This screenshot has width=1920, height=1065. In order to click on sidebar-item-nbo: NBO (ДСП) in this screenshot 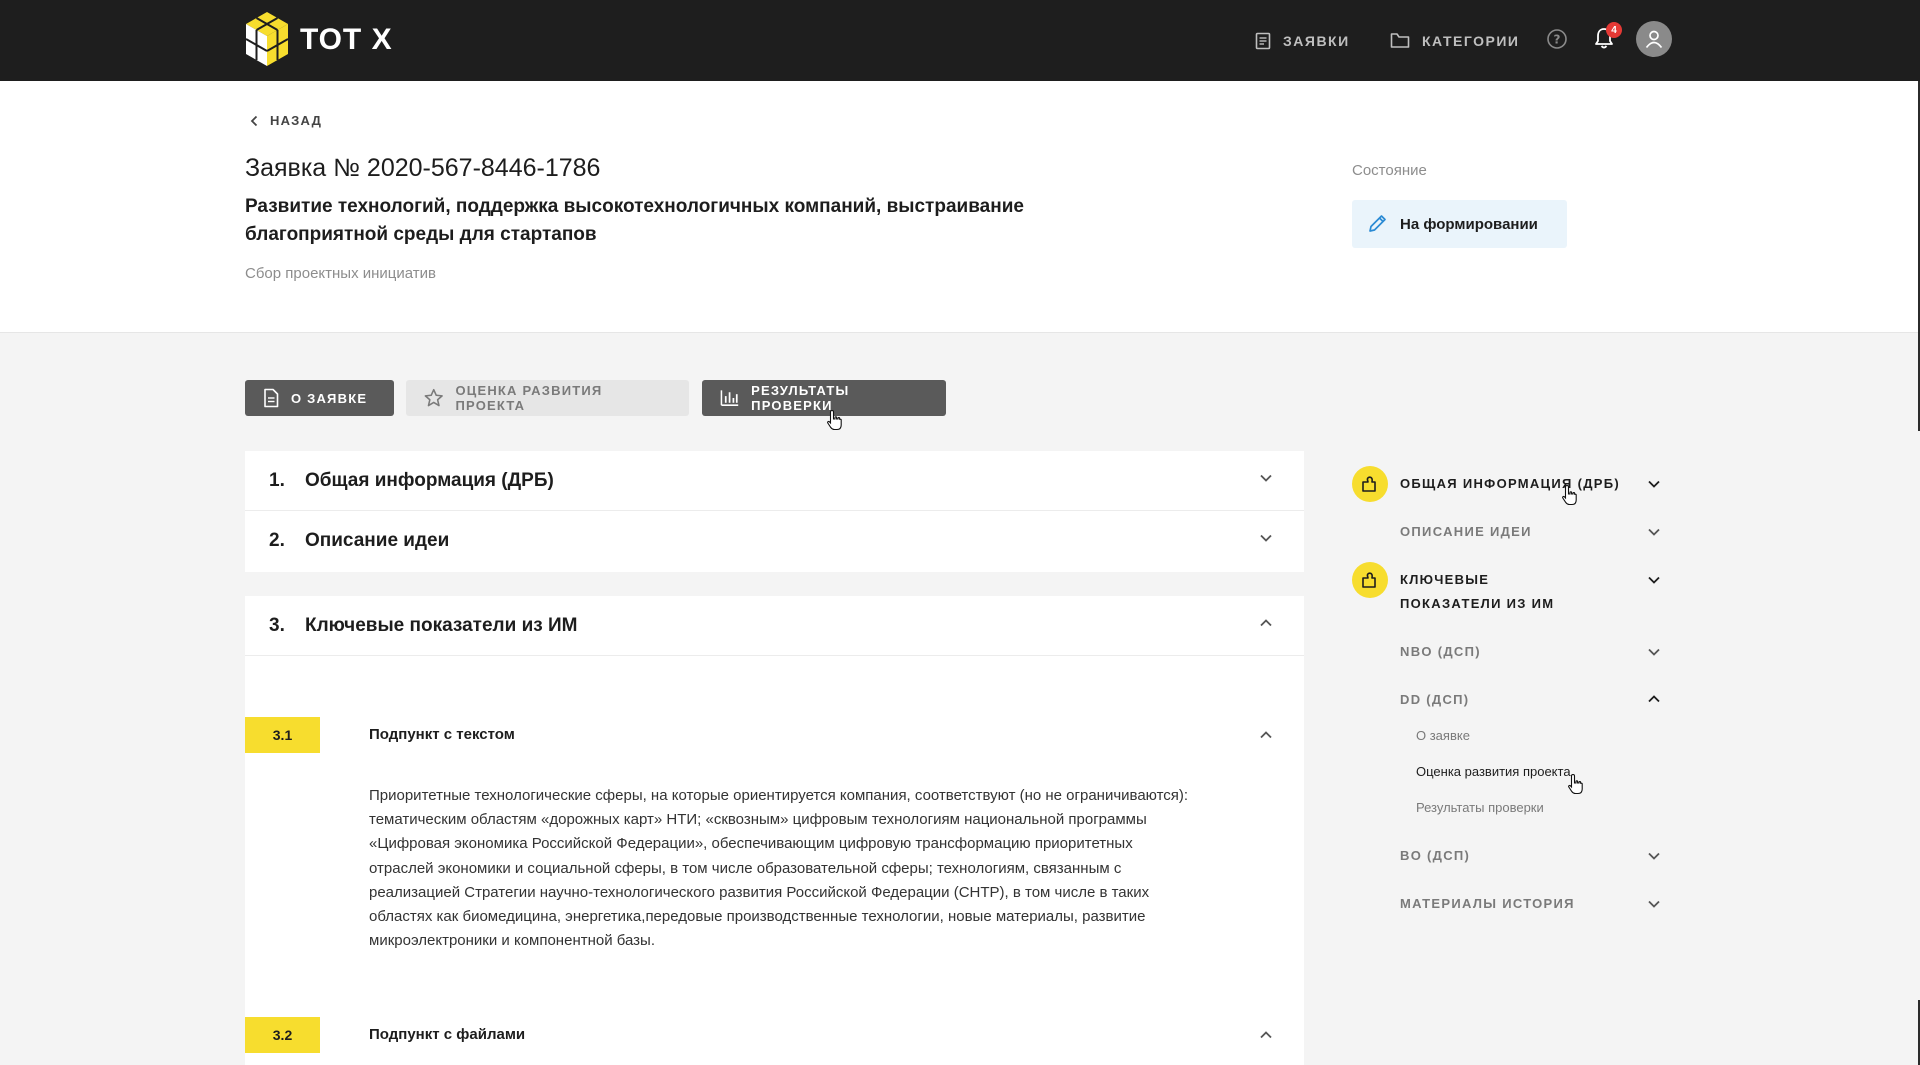, I will do `click(1440, 652)`.